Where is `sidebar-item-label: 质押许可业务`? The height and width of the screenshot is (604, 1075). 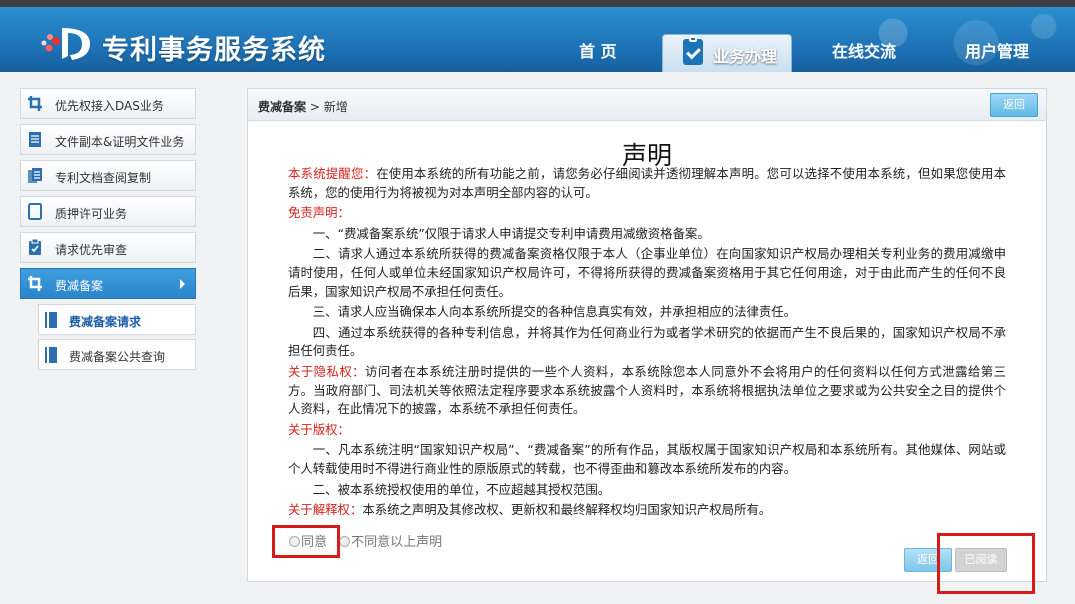 sidebar-item-label: 质押许可业务 is located at coordinates (91, 214).